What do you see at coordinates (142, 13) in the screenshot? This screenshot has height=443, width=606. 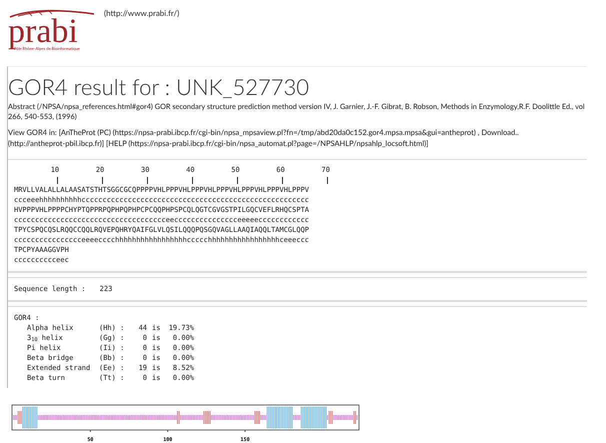 I see `home-link: (http://www.prabi.fr/)` at bounding box center [142, 13].